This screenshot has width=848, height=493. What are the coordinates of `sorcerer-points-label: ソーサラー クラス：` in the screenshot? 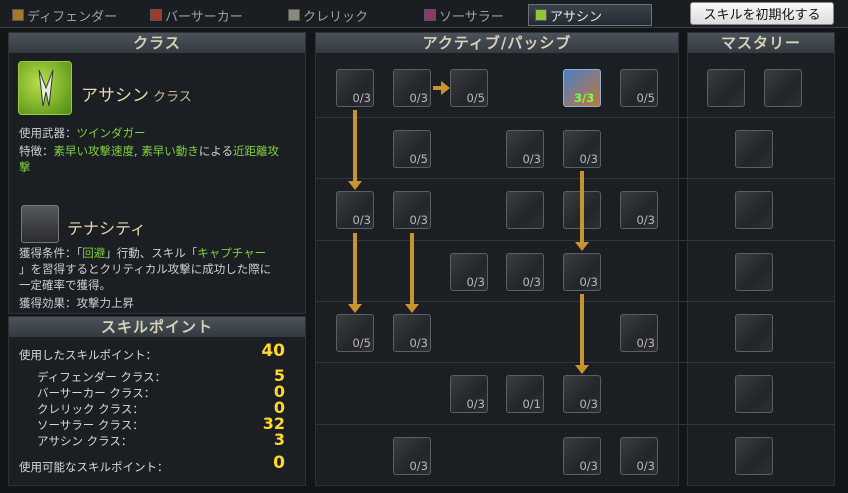 It's located at (90, 425).